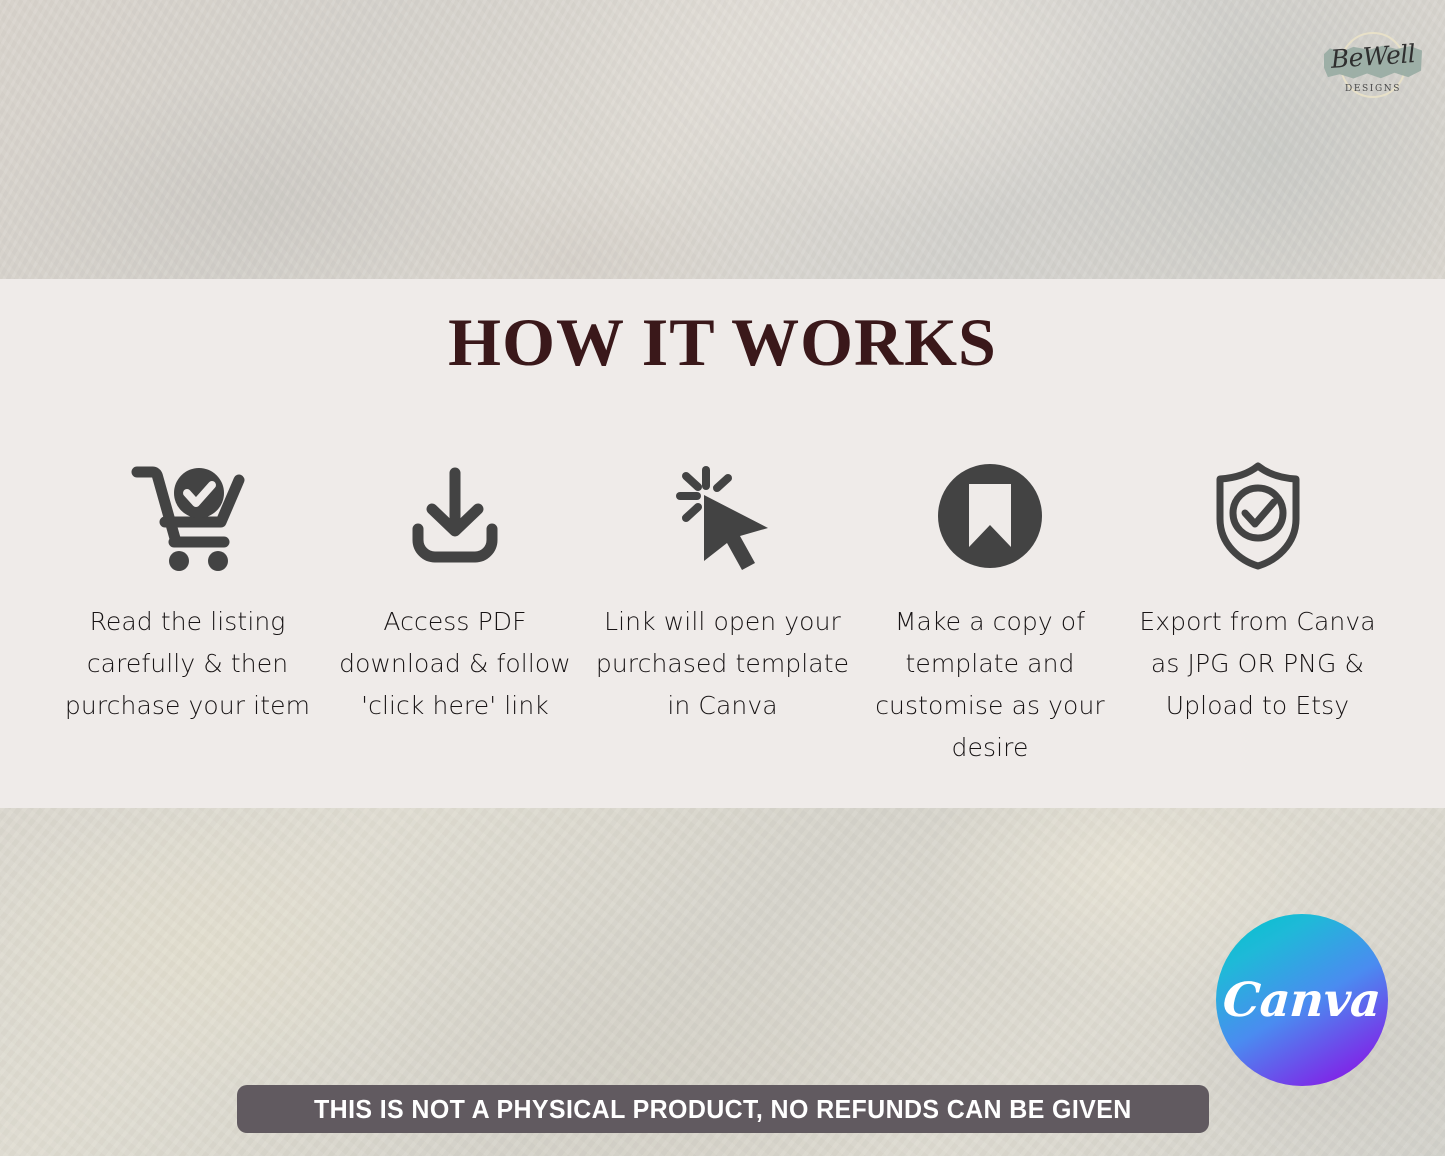 The width and height of the screenshot is (1445, 1156). Describe the element at coordinates (455, 516) in the screenshot. I see `download-tray-icon` at that location.